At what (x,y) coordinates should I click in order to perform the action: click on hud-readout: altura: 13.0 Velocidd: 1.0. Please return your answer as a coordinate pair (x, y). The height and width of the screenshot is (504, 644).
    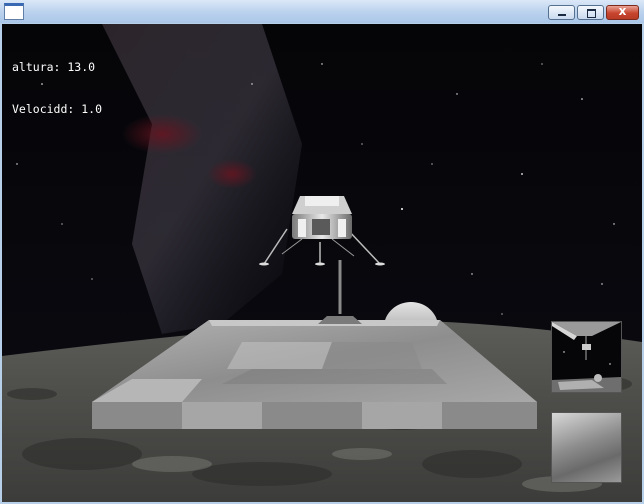
    Looking at the image, I should click on (57, 88).